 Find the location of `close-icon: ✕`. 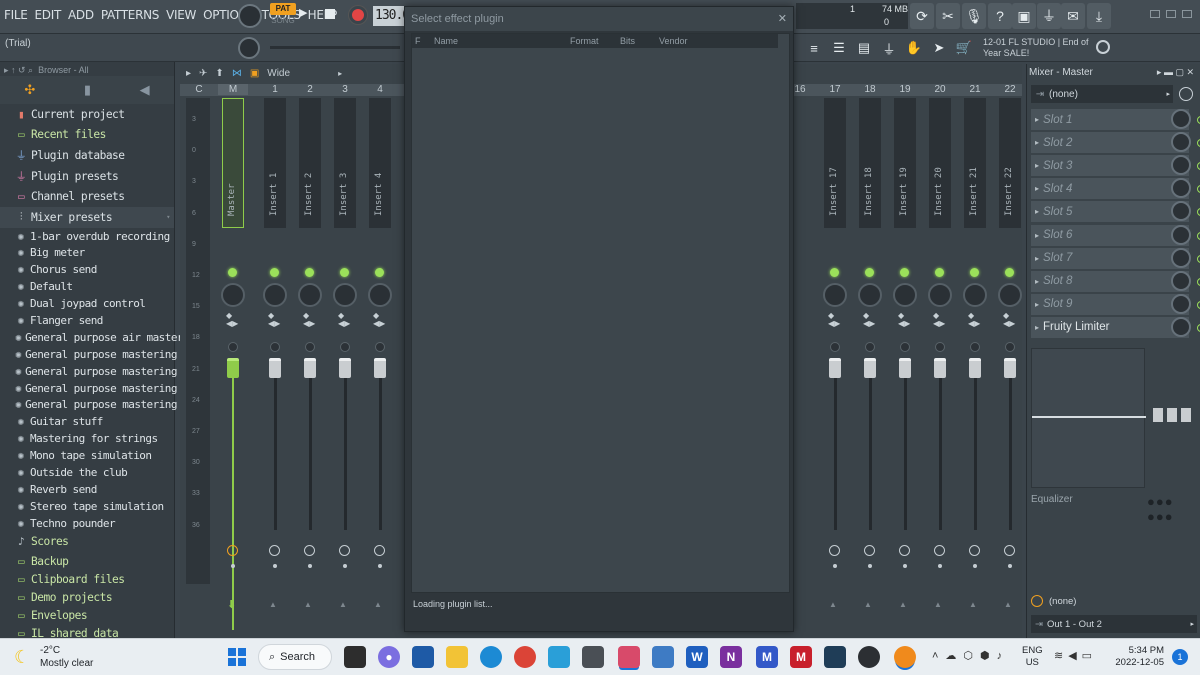

close-icon: ✕ is located at coordinates (782, 18).